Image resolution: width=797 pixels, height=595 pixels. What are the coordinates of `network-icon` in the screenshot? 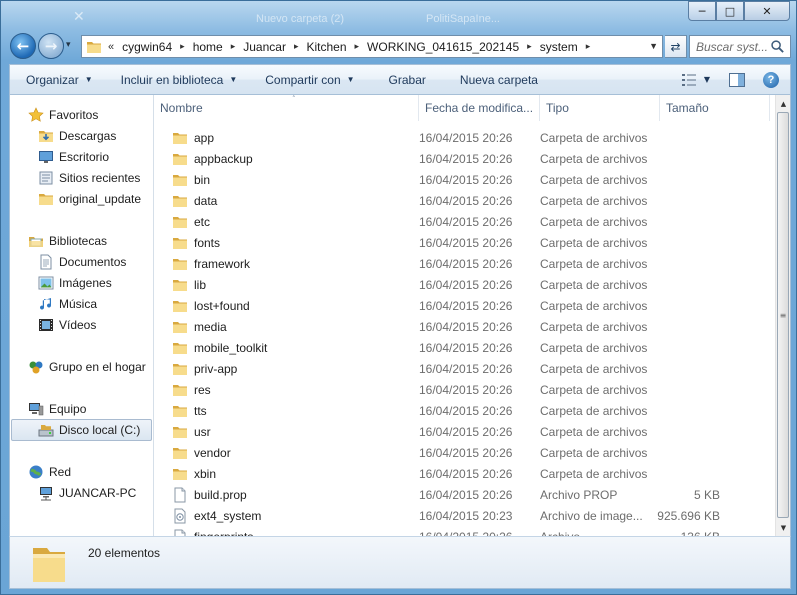 It's located at (36, 472).